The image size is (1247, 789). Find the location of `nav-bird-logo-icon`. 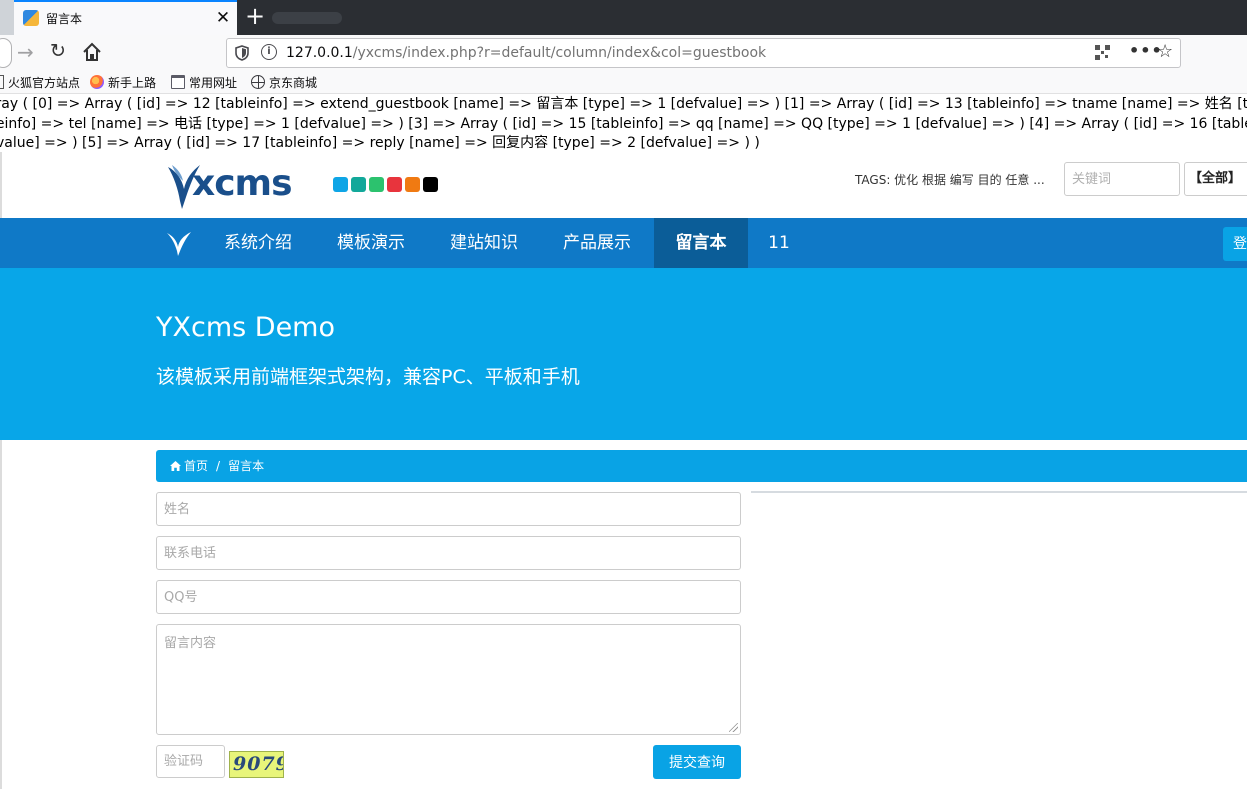

nav-bird-logo-icon is located at coordinates (179, 243).